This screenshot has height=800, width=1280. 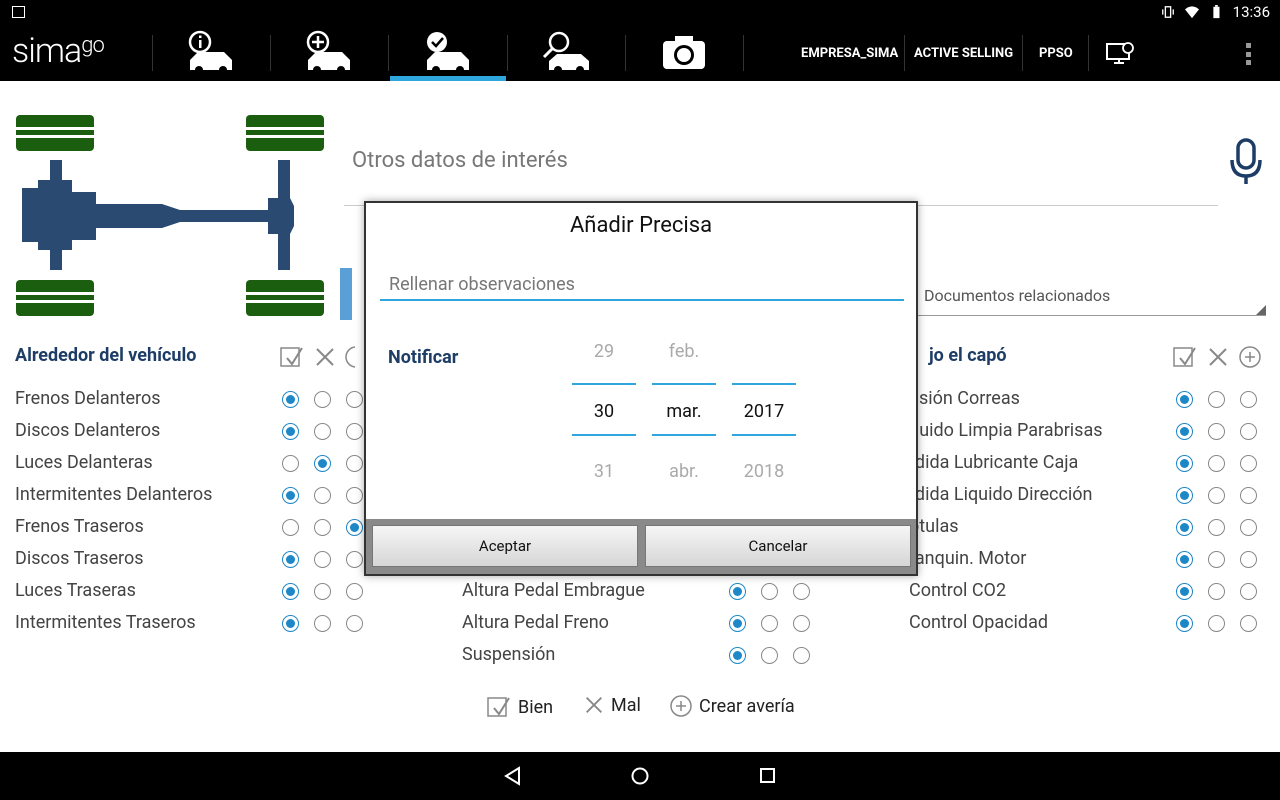 I want to click on tab-inspection, so click(x=448, y=53).